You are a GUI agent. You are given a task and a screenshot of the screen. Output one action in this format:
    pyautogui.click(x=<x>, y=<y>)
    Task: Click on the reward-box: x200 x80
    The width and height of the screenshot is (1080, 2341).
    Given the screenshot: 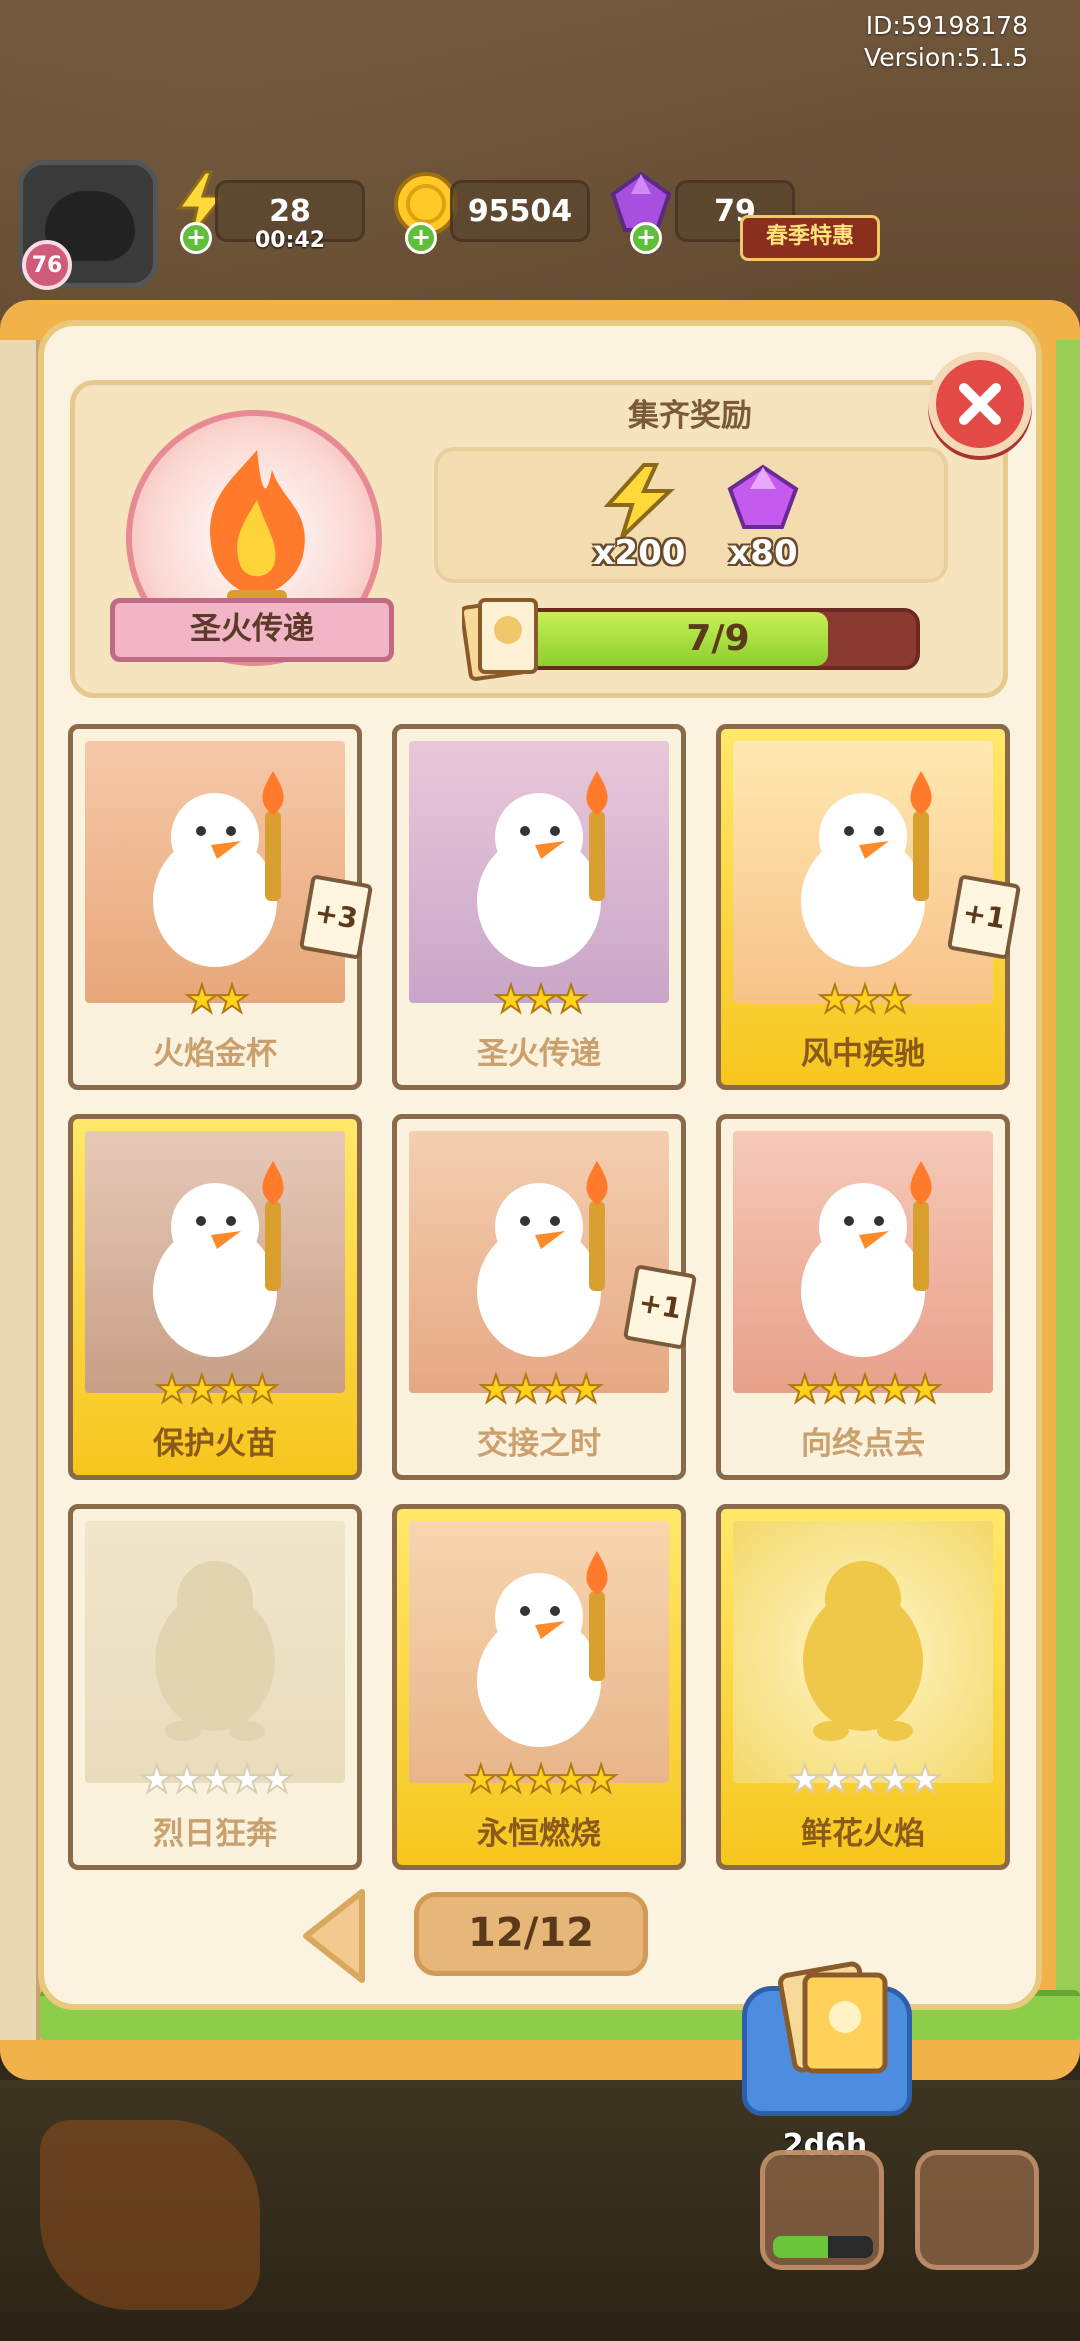 What is the action you would take?
    pyautogui.click(x=691, y=515)
    